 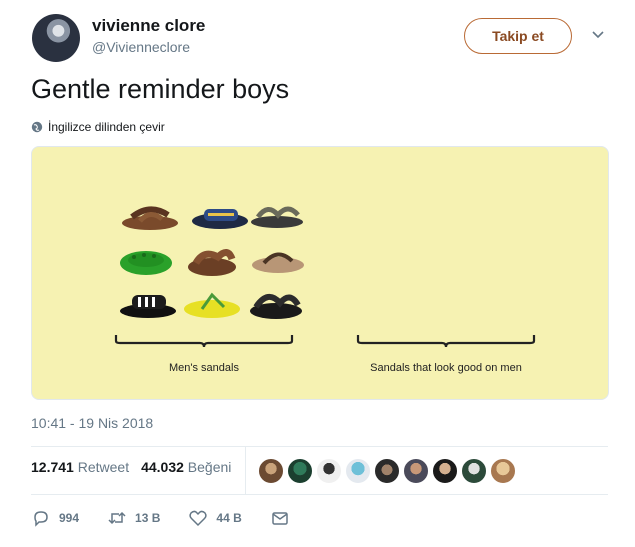 I want to click on retweet-stat: 12.741 Retweet, so click(x=80, y=467).